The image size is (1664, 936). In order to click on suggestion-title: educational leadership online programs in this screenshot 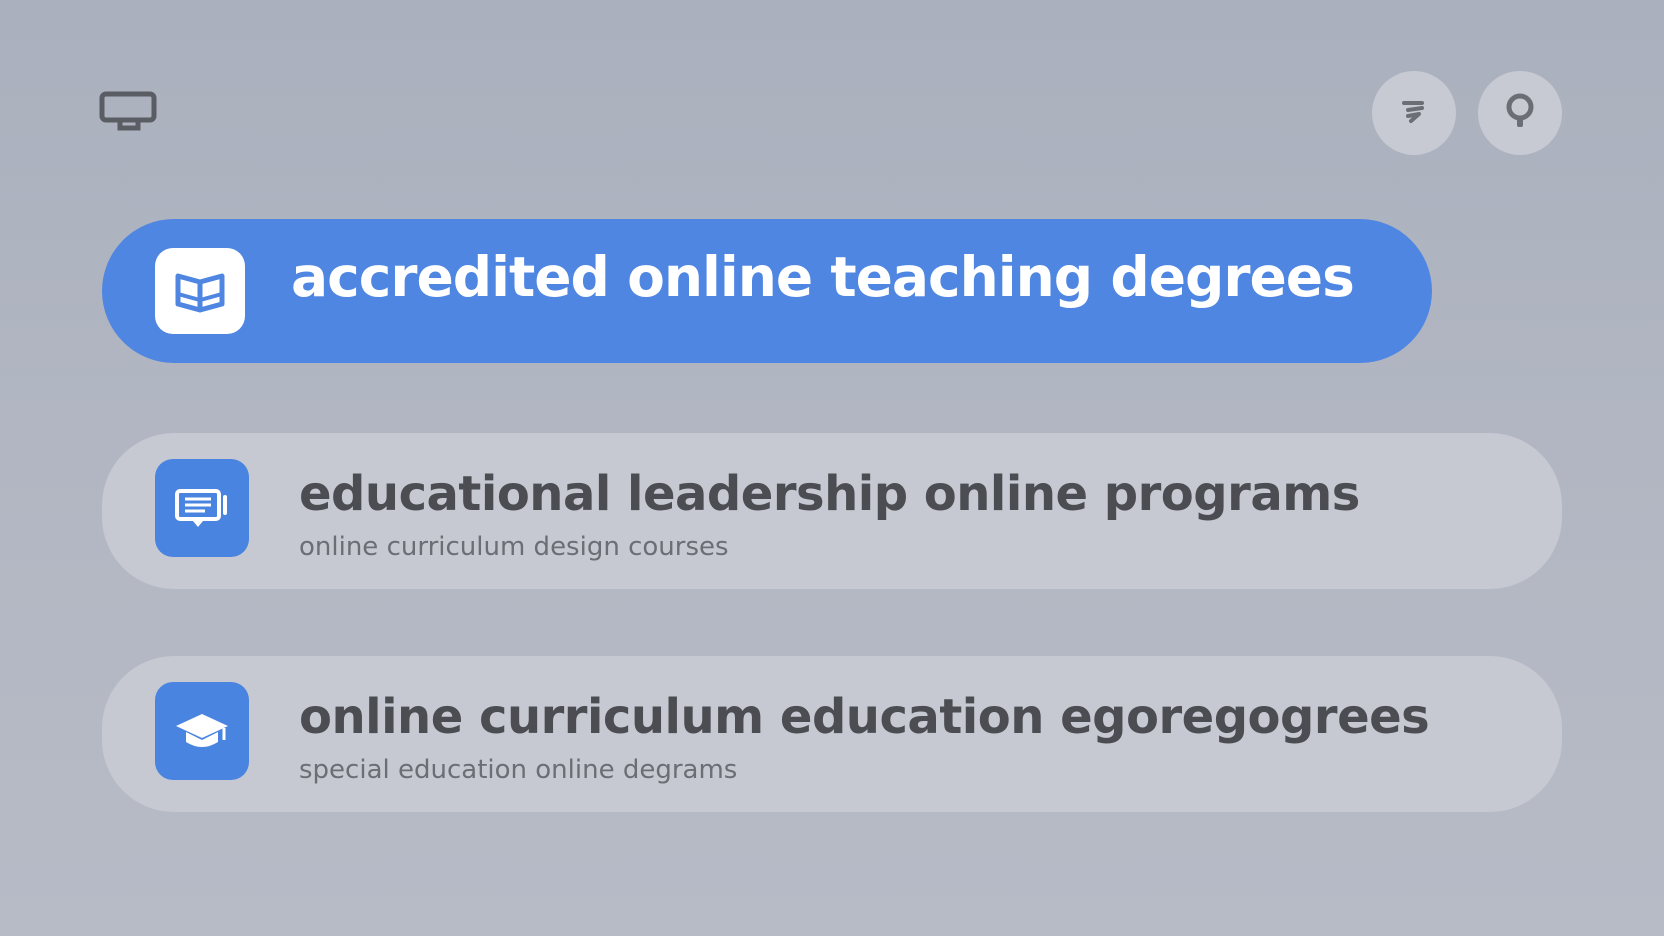, I will do `click(829, 494)`.